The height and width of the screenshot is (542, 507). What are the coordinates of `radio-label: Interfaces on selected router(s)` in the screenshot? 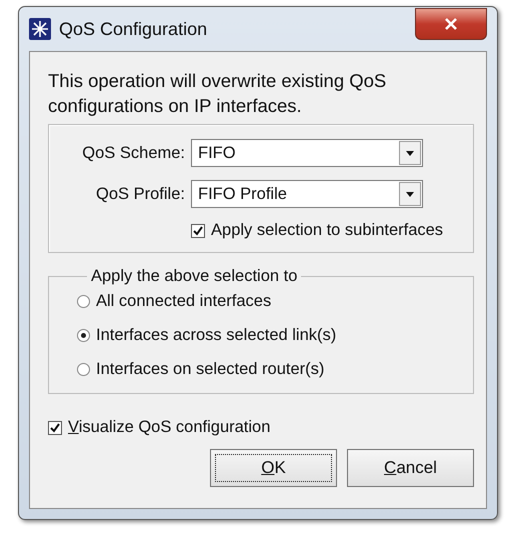 It's located at (210, 369).